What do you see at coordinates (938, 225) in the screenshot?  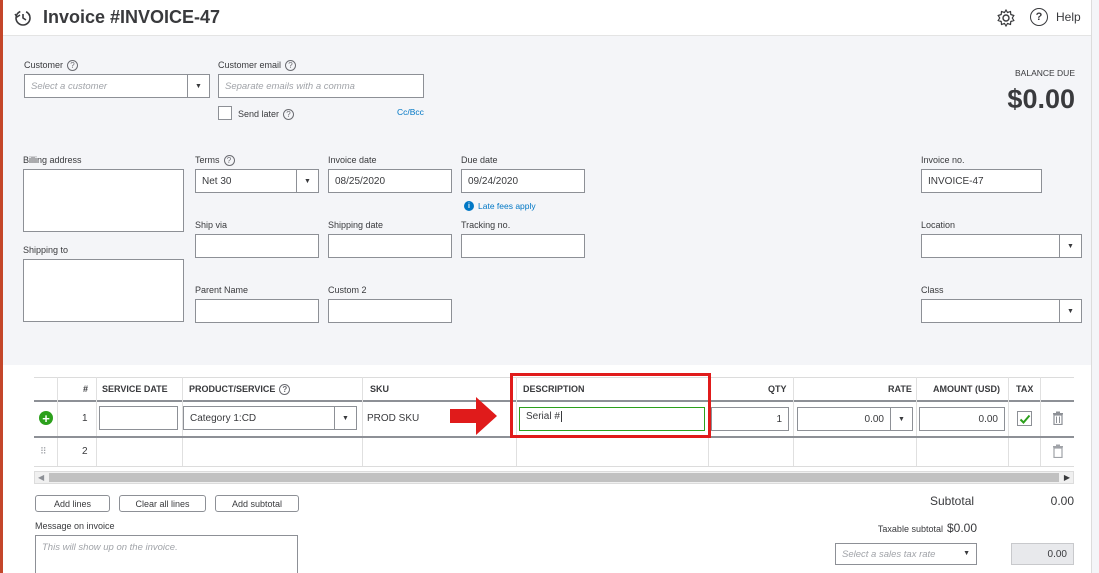 I see `location-label: Location` at bounding box center [938, 225].